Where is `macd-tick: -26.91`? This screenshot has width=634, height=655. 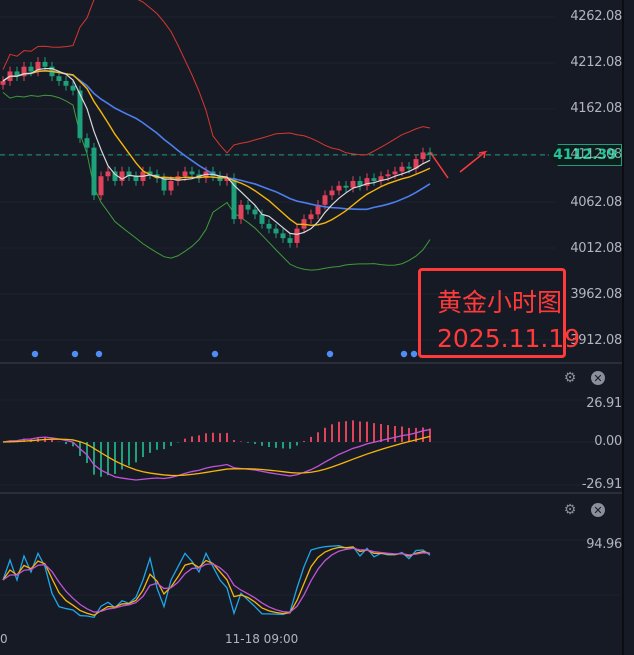
macd-tick: -26.91 is located at coordinates (601, 484).